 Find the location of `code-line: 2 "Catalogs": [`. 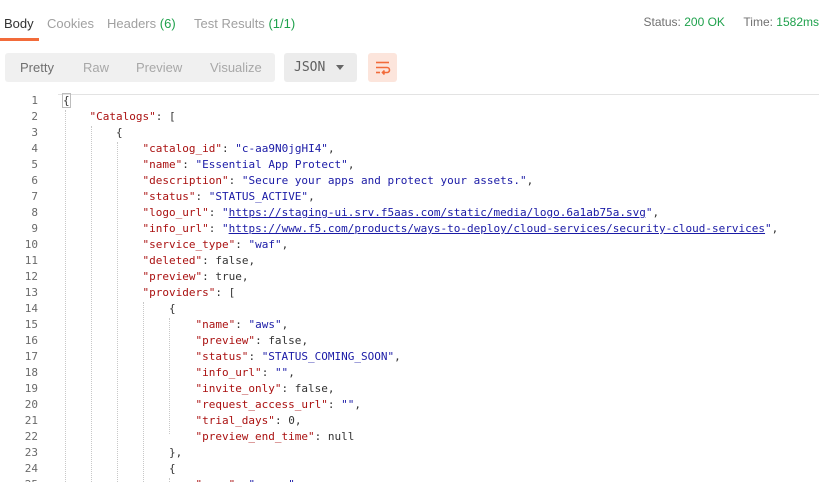

code-line: 2 "Catalogs": [ is located at coordinates (409, 117).